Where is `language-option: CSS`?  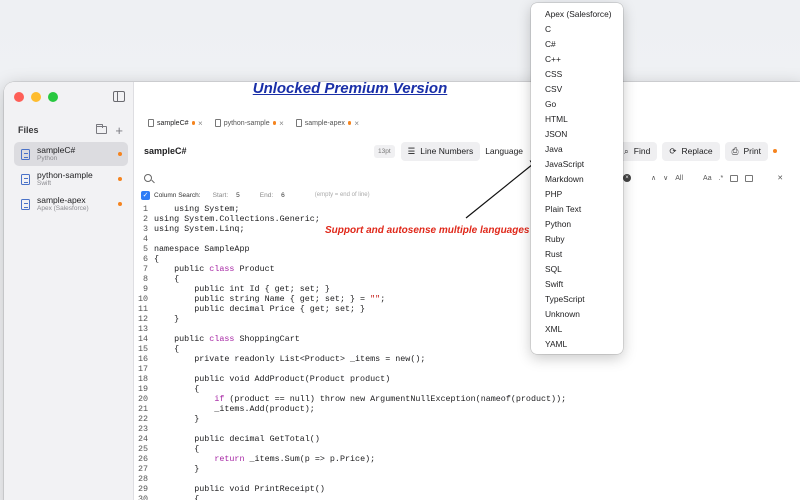
language-option: CSS is located at coordinates (577, 74).